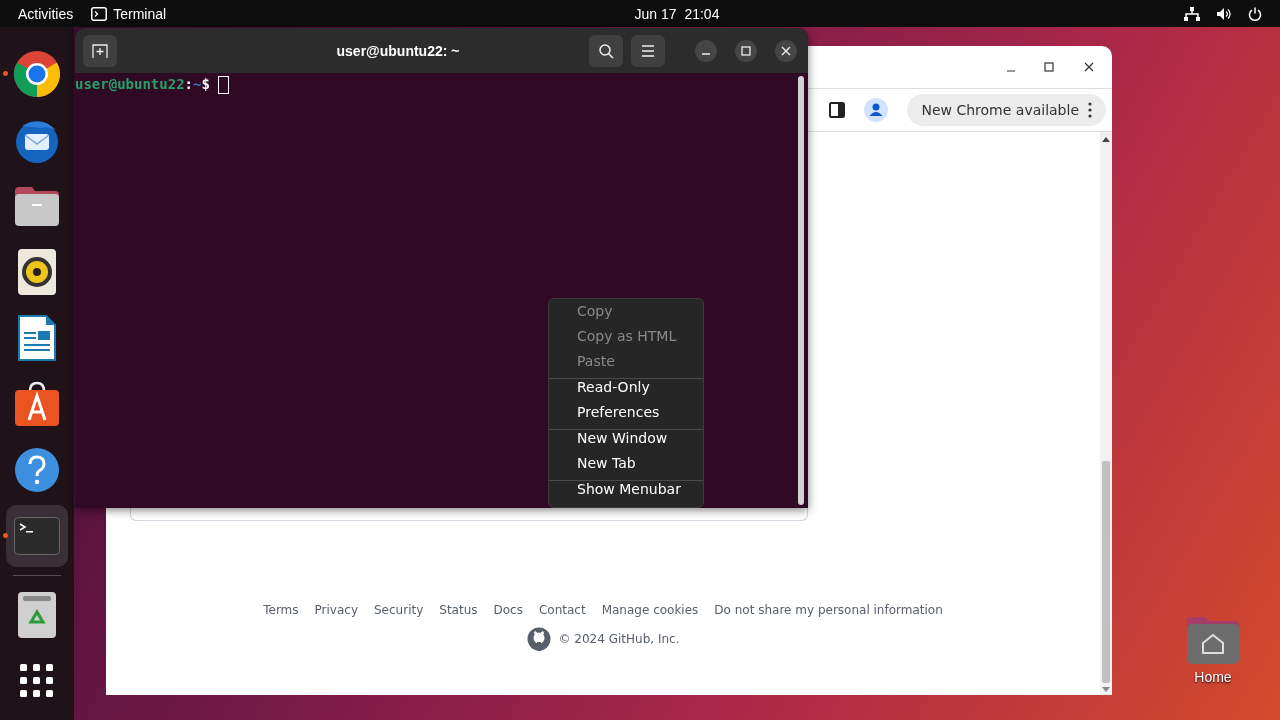  I want to click on close-button, so click(786, 50).